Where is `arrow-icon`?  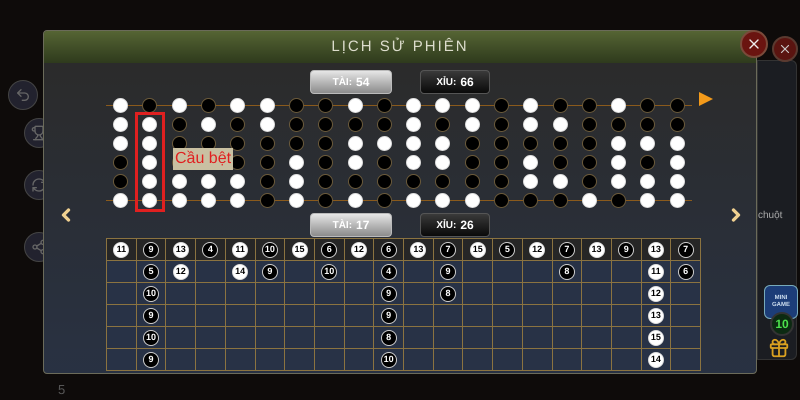
arrow-icon is located at coordinates (706, 99).